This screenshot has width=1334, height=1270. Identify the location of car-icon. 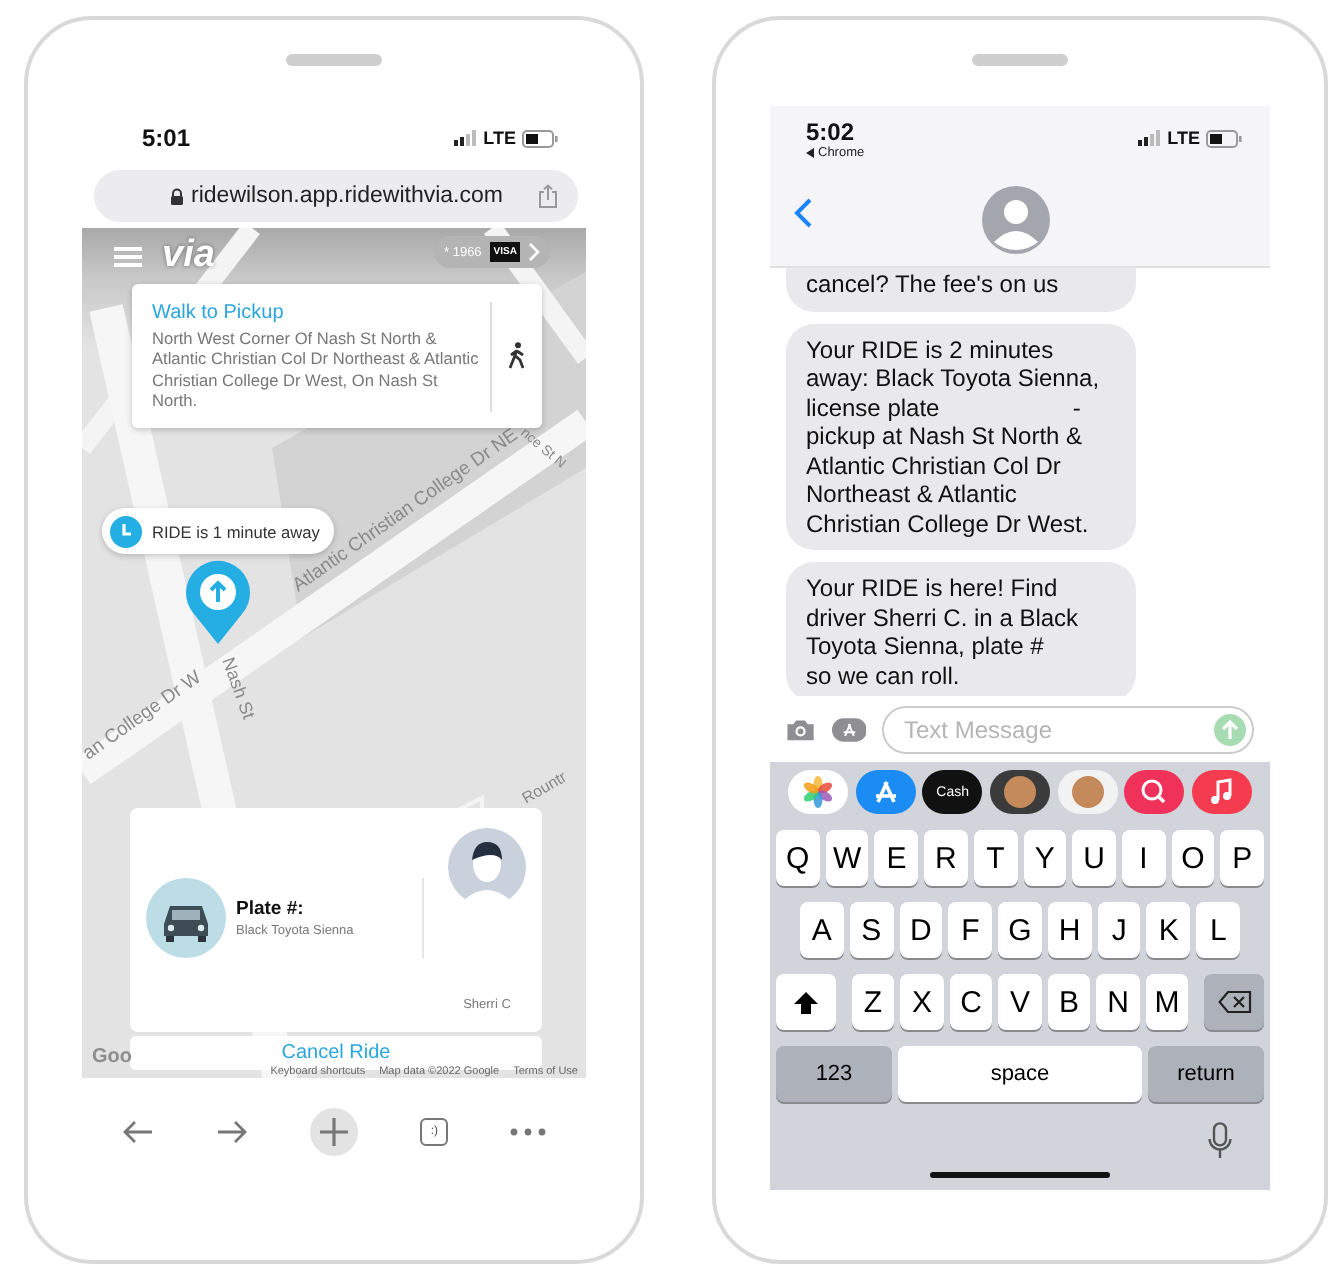
(186, 918).